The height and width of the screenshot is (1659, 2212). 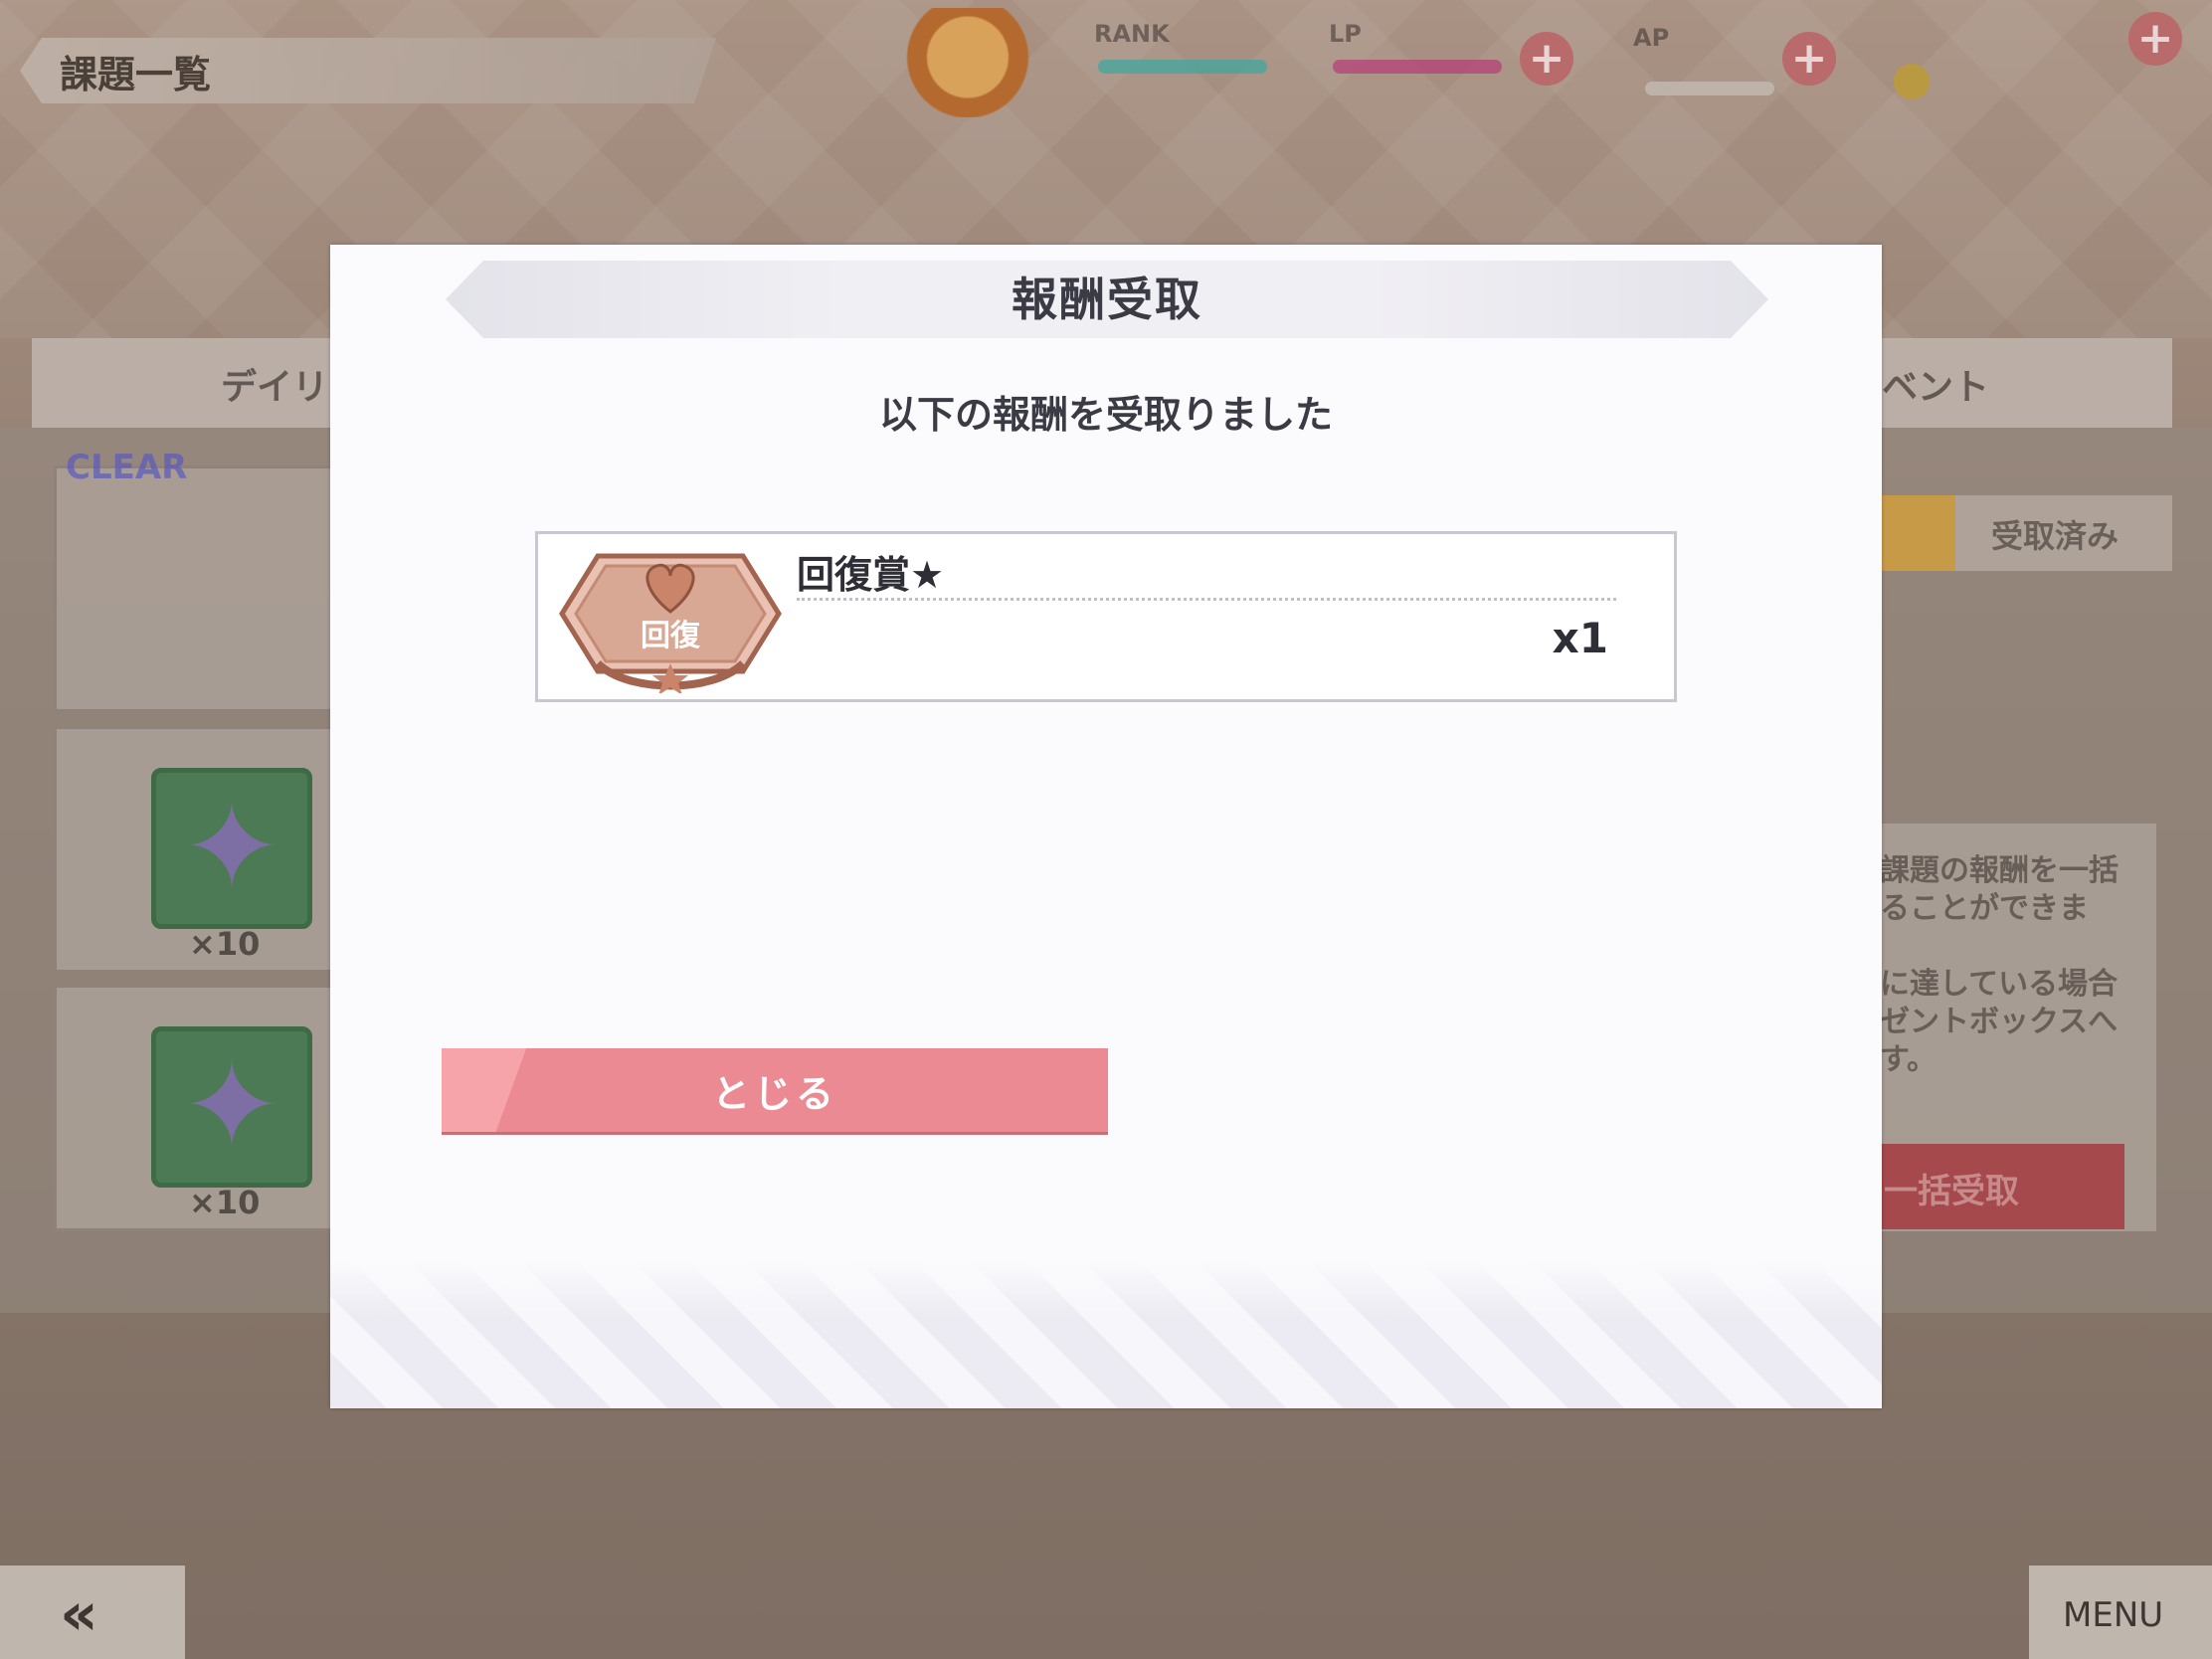 What do you see at coordinates (671, 636) in the screenshot?
I see `medal-label: 回復` at bounding box center [671, 636].